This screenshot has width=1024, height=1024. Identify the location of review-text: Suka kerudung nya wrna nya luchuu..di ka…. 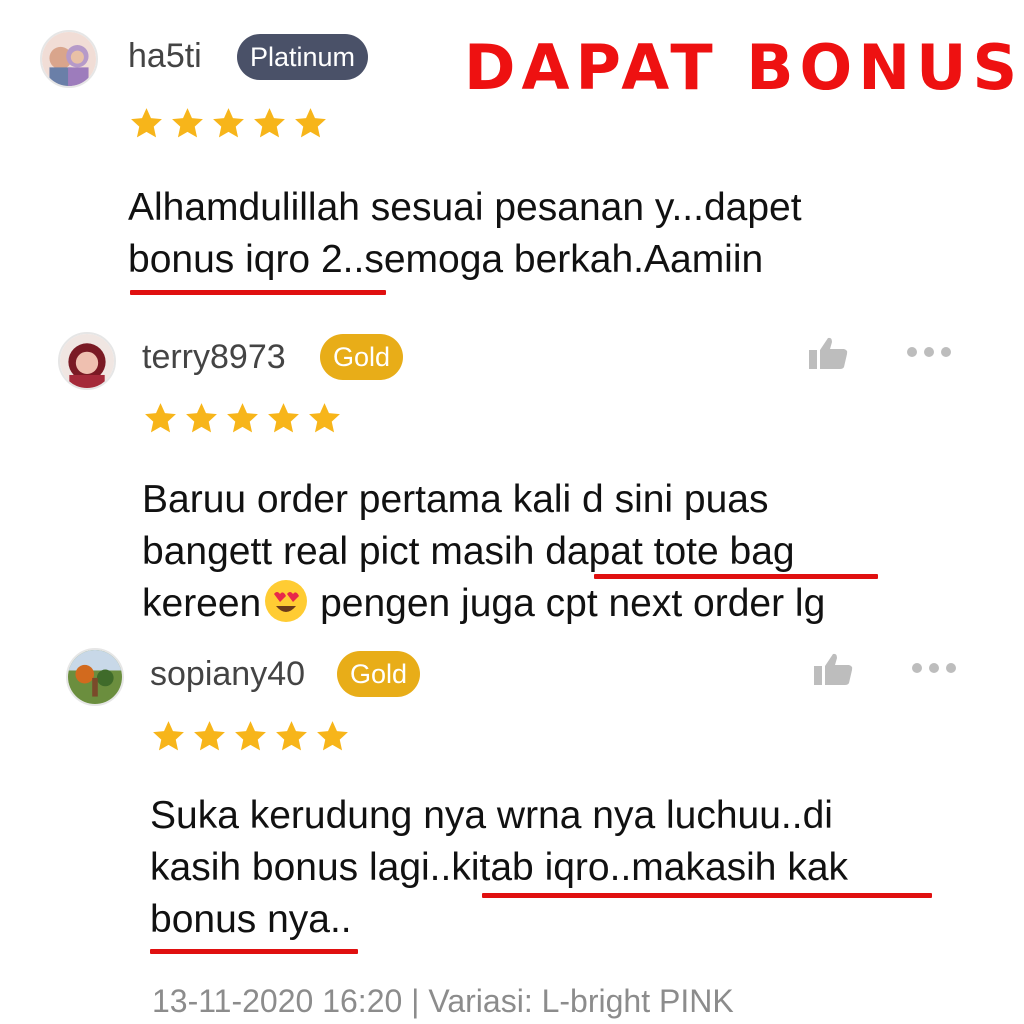
(499, 868).